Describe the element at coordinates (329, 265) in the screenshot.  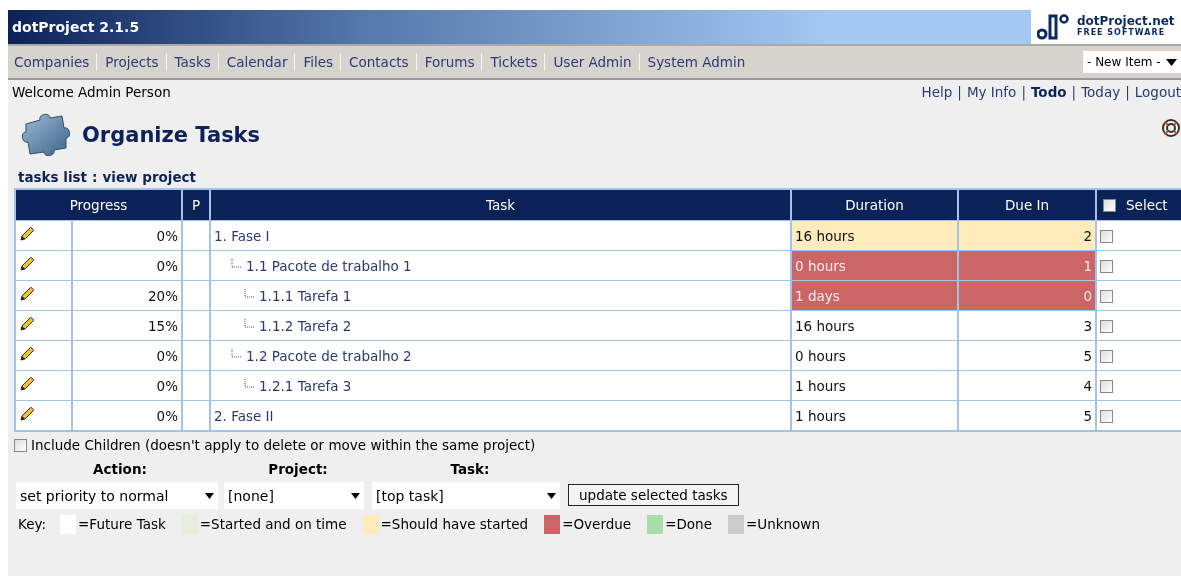
I see `task-link: 1.1 Pacote de trabalho 1` at that location.